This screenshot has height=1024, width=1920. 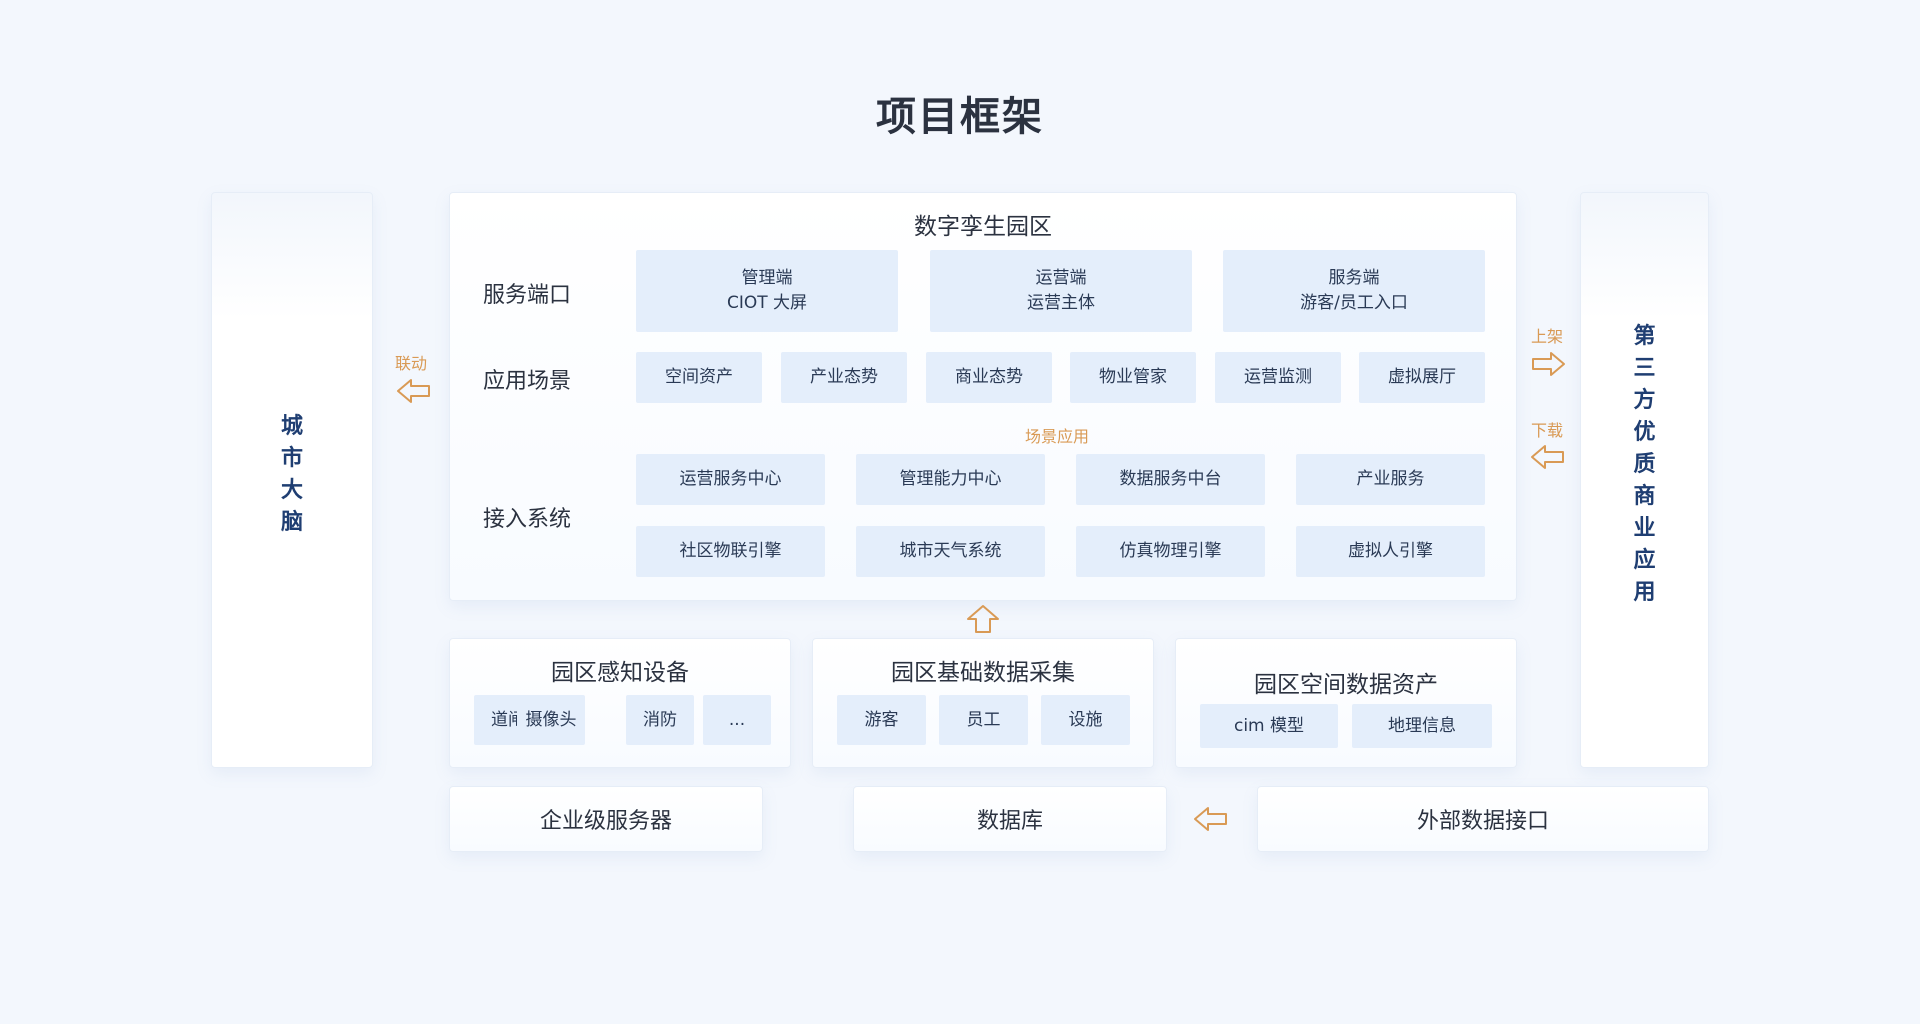 What do you see at coordinates (1057, 436) in the screenshot?
I see `scene-app-label: 场景应用` at bounding box center [1057, 436].